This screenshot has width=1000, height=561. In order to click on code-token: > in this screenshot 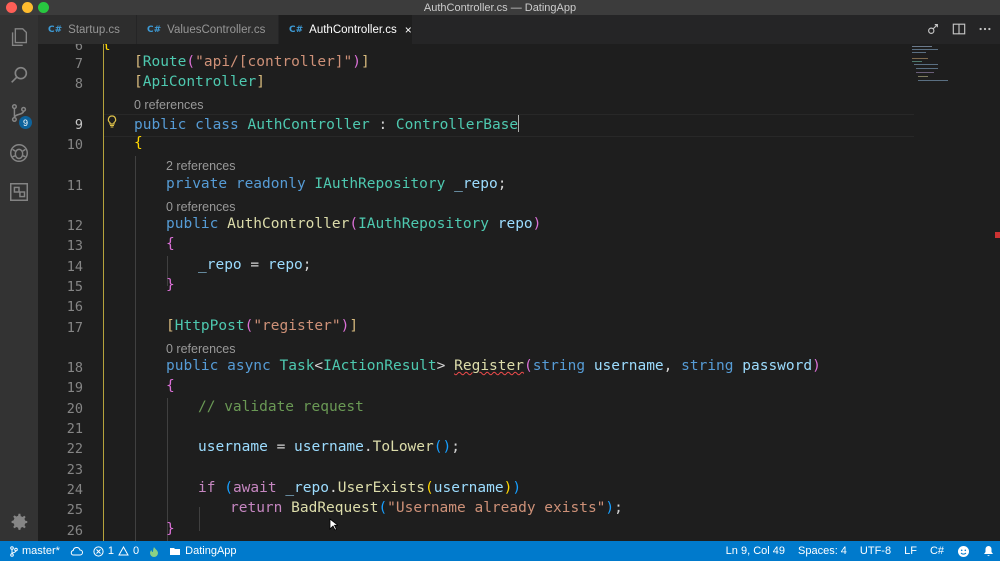, I will do `click(445, 366)`.